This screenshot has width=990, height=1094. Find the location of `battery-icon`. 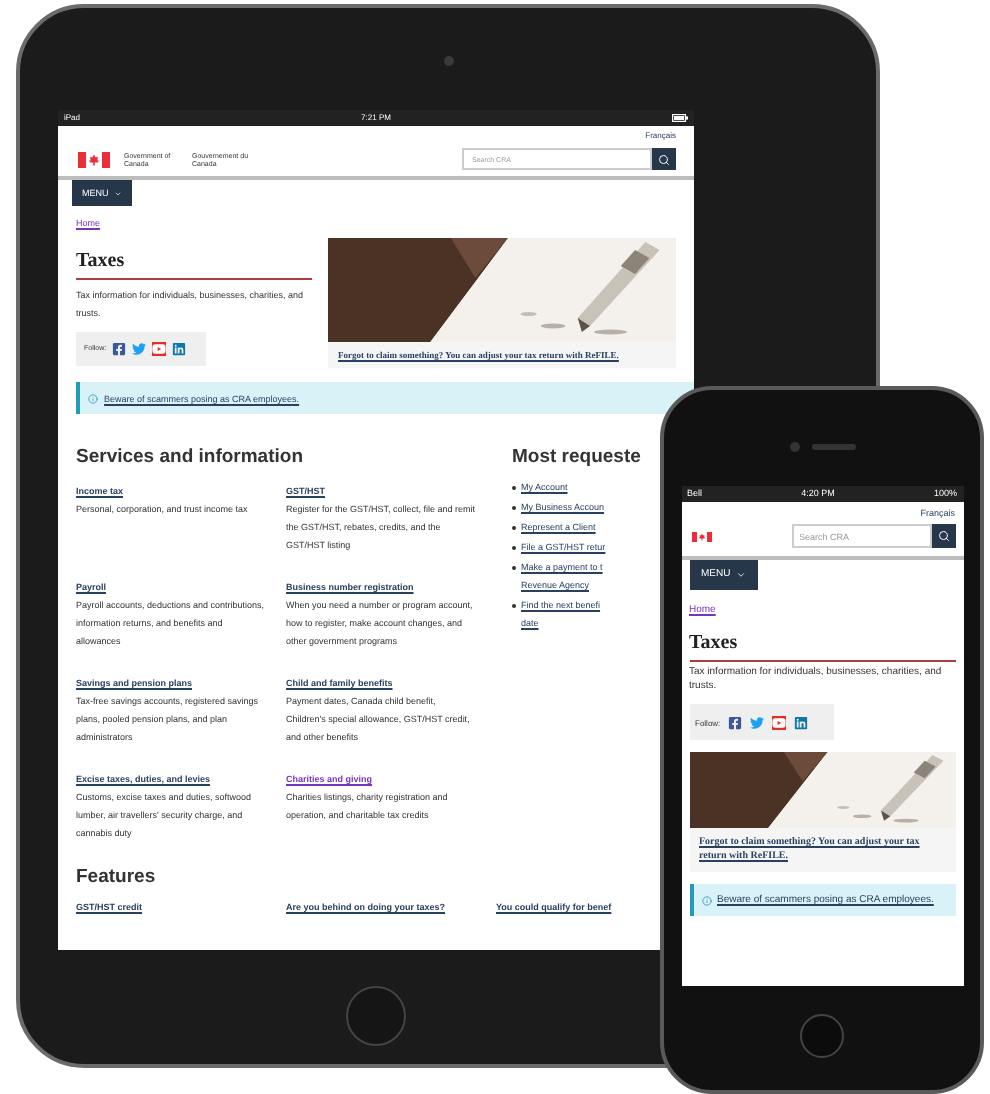

battery-icon is located at coordinates (679, 118).